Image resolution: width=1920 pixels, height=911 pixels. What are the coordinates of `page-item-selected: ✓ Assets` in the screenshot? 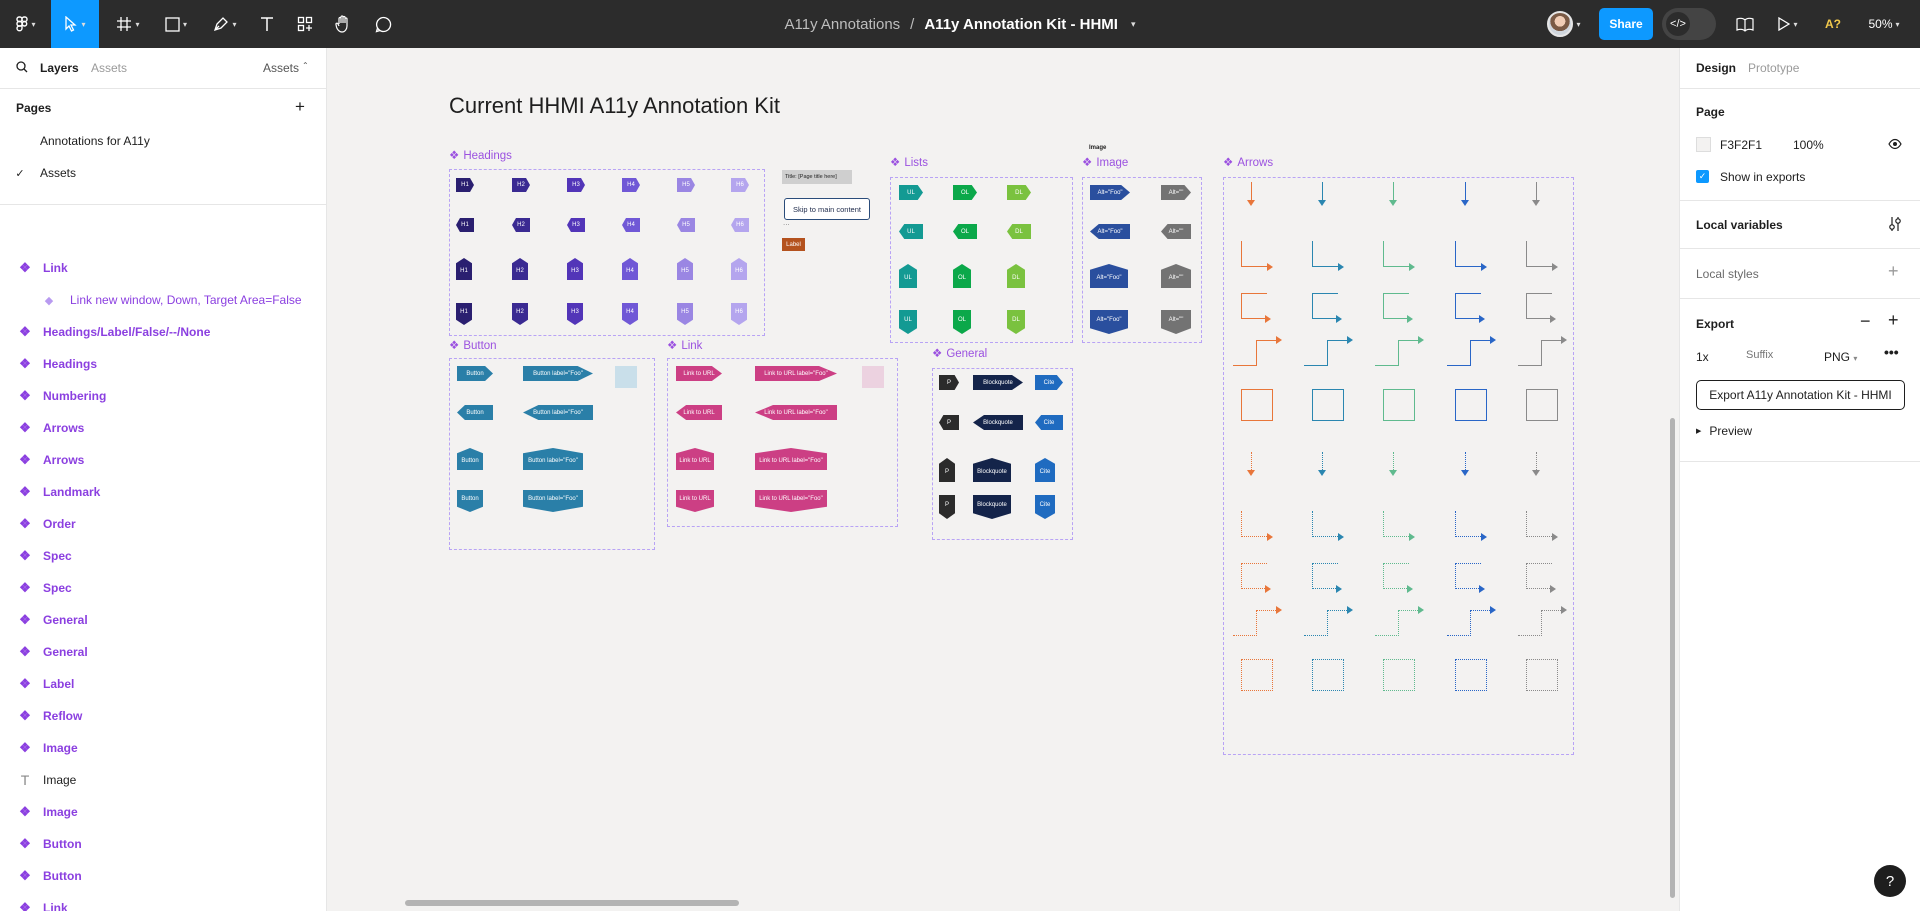 It's located at (163, 173).